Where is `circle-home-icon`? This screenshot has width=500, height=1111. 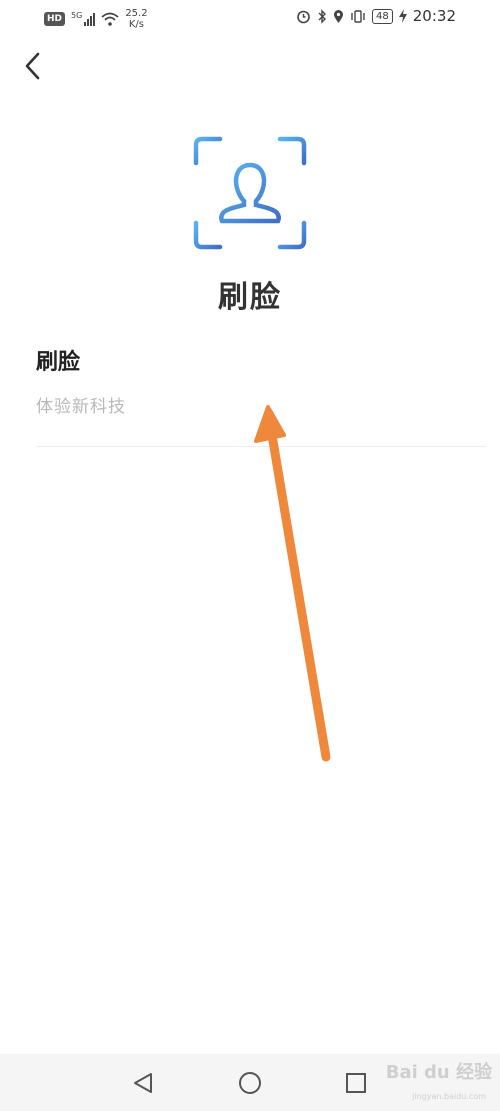 circle-home-icon is located at coordinates (250, 1083).